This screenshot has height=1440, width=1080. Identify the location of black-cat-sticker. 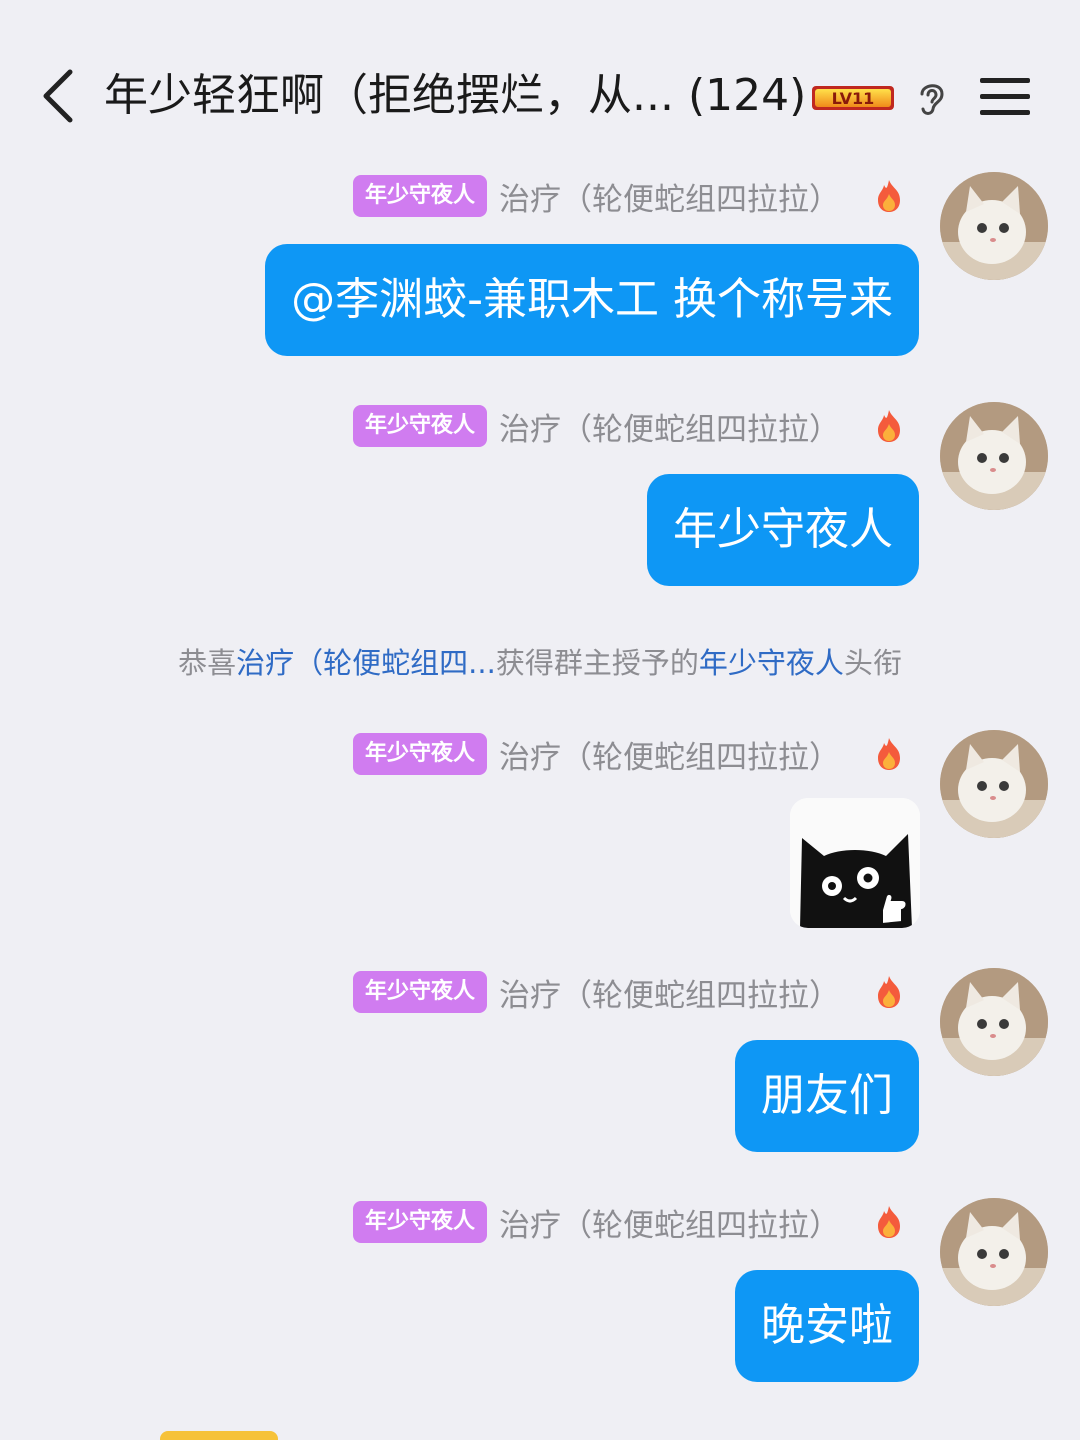
(855, 863).